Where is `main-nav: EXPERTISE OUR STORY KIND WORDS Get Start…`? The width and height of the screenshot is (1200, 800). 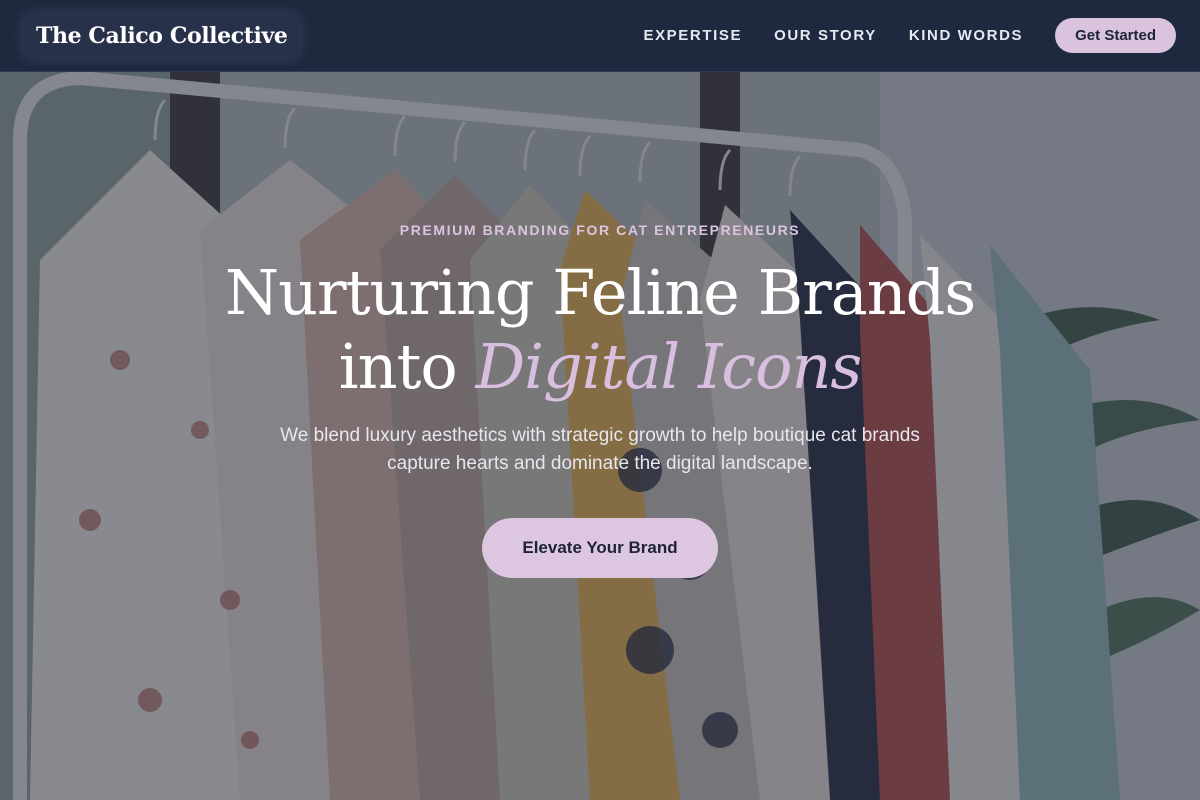
main-nav: EXPERTISE OUR STORY KIND WORDS Get Start… is located at coordinates (909, 35).